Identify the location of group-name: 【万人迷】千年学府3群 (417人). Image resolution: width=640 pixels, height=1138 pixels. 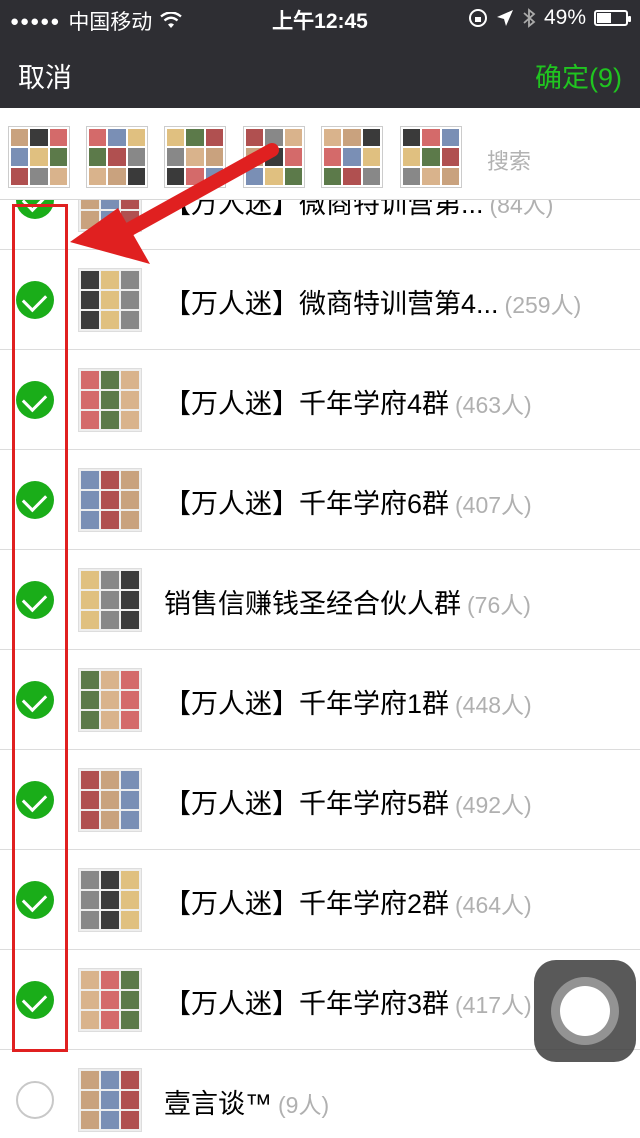
(348, 1001).